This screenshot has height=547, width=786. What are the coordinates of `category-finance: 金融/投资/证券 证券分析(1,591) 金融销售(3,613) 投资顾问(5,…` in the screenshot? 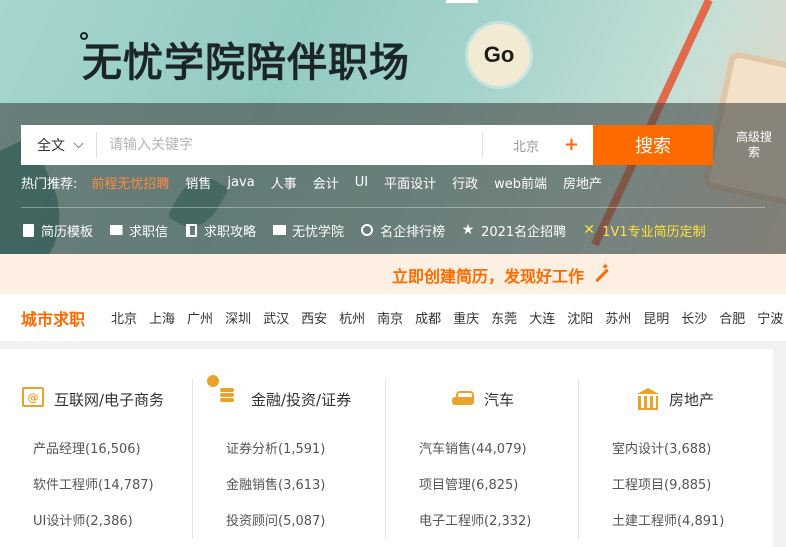 It's located at (289, 448).